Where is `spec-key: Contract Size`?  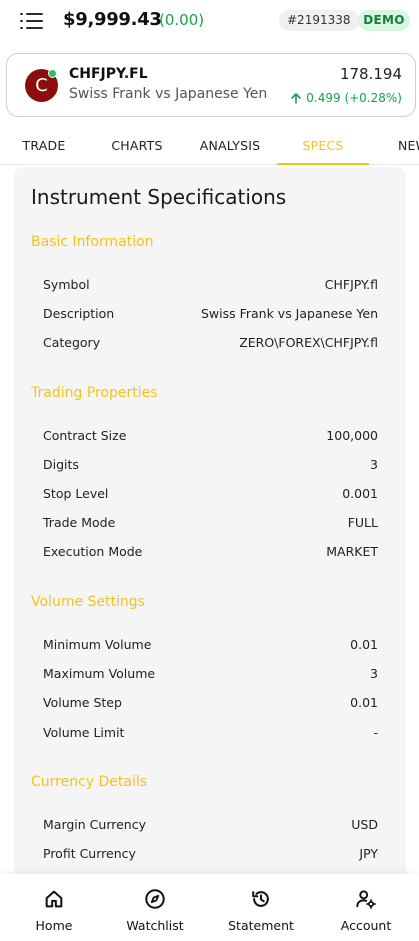
spec-key: Contract Size is located at coordinates (85, 435).